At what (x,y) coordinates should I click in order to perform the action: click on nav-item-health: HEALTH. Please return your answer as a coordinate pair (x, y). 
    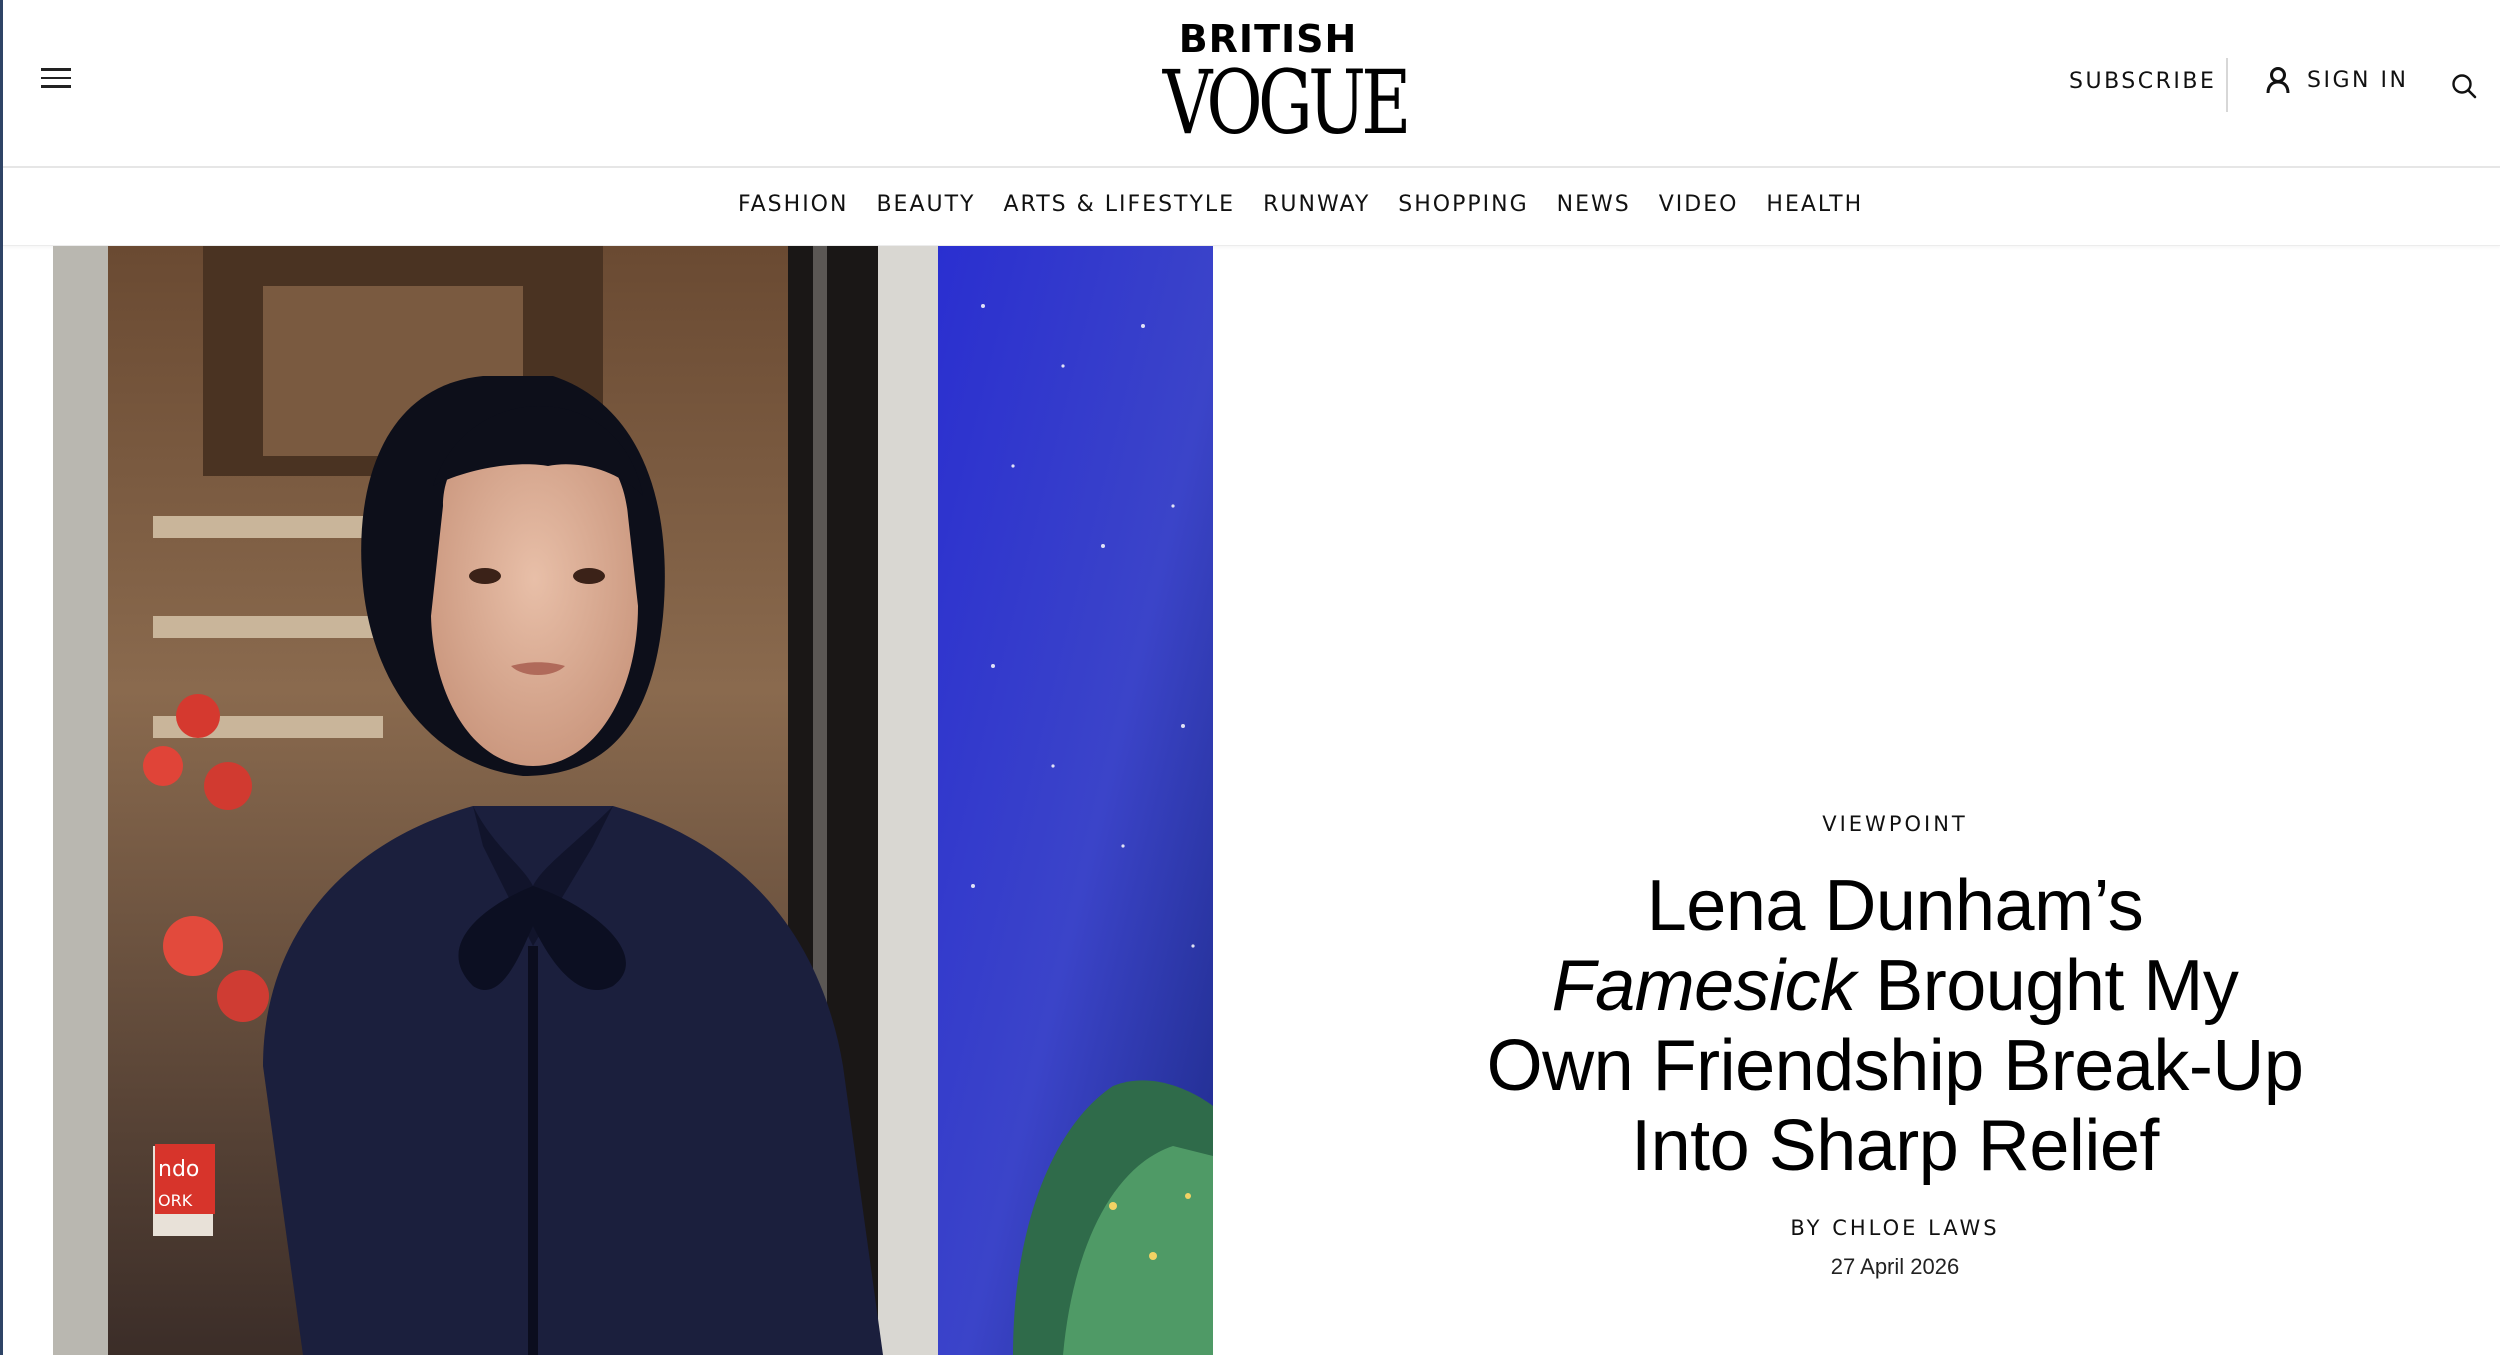
    Looking at the image, I should click on (1814, 204).